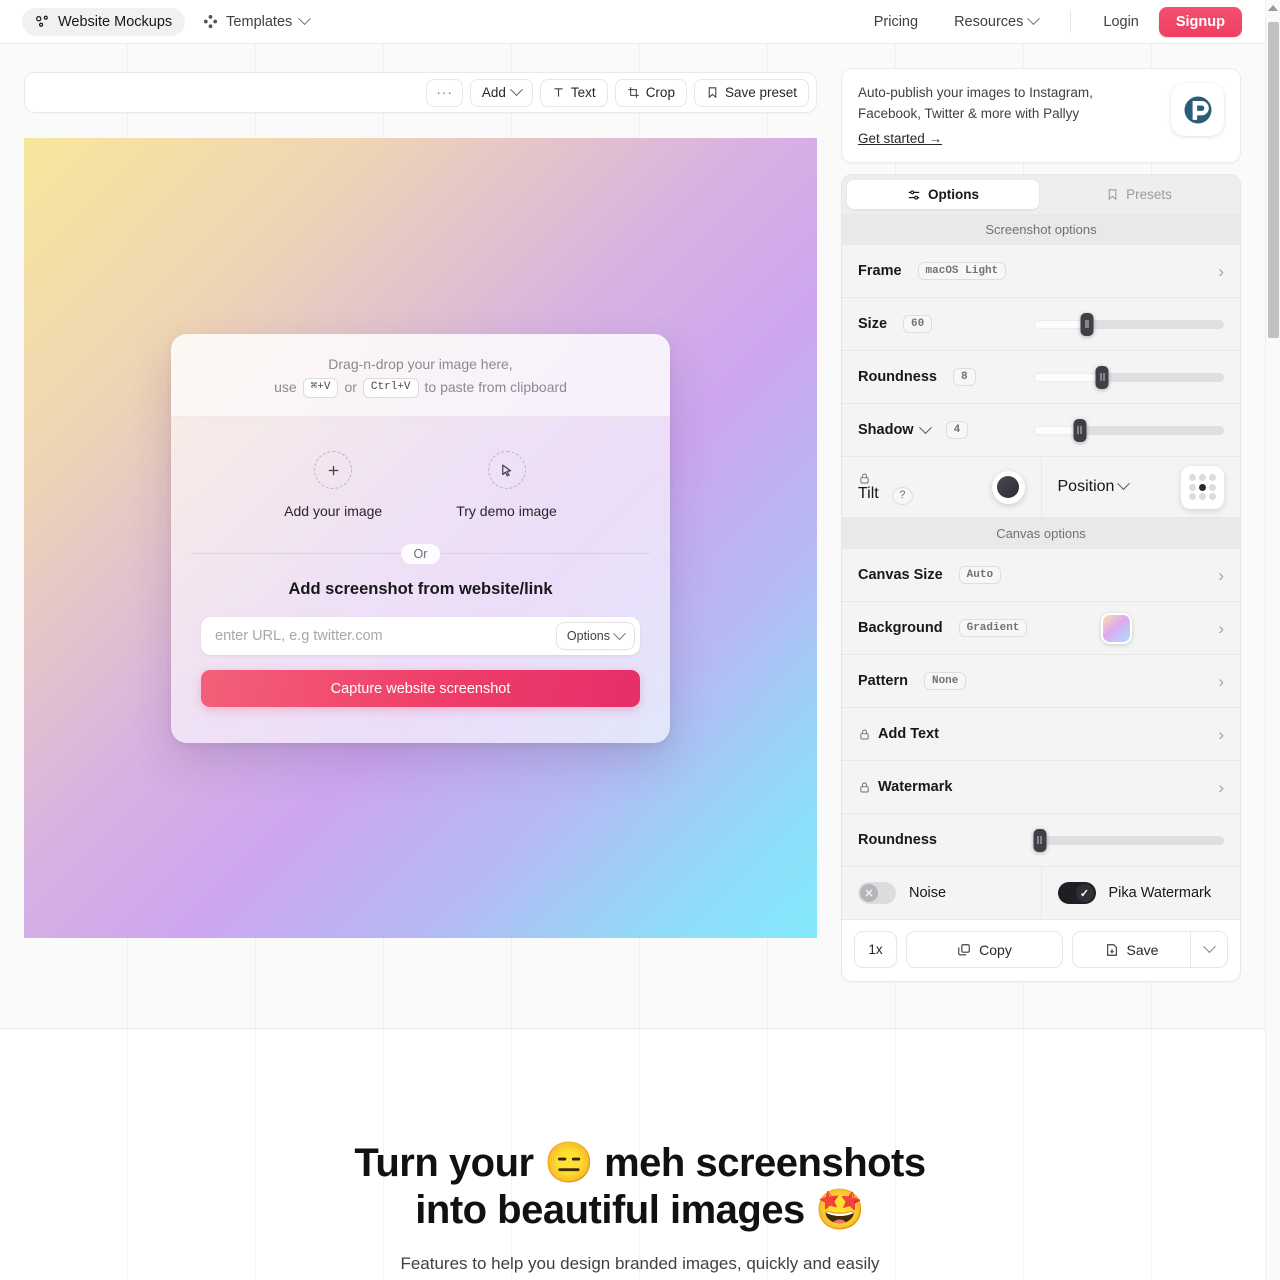  I want to click on zoom-level-button: 1x, so click(875, 950).